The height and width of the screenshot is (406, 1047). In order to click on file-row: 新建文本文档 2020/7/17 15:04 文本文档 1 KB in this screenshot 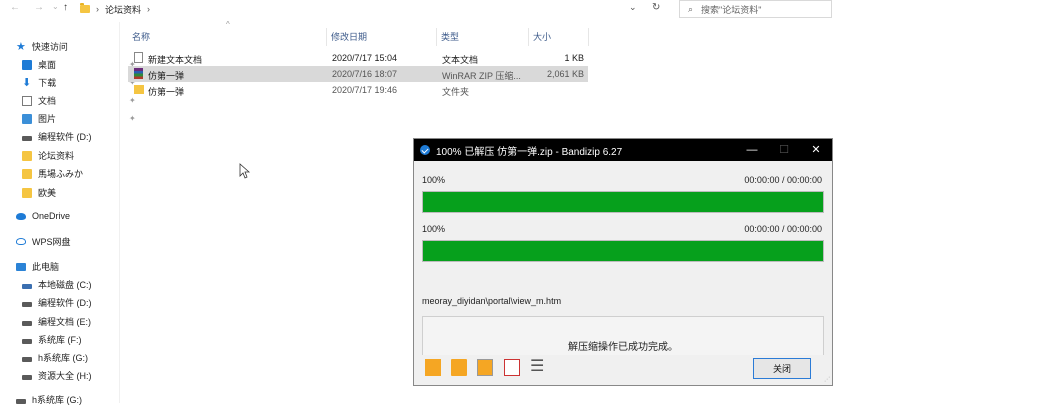, I will do `click(358, 58)`.